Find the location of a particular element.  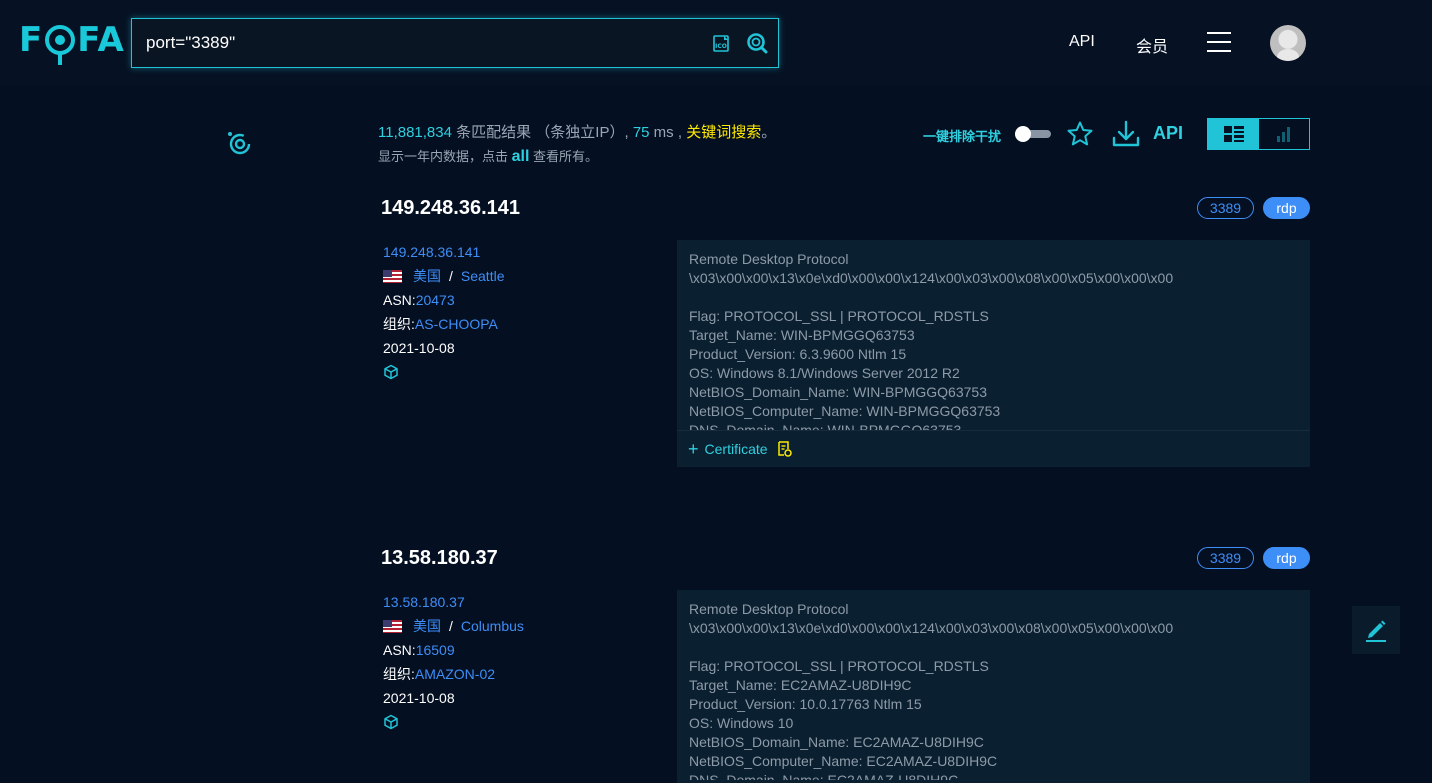

asn-link: 20473 is located at coordinates (435, 300).